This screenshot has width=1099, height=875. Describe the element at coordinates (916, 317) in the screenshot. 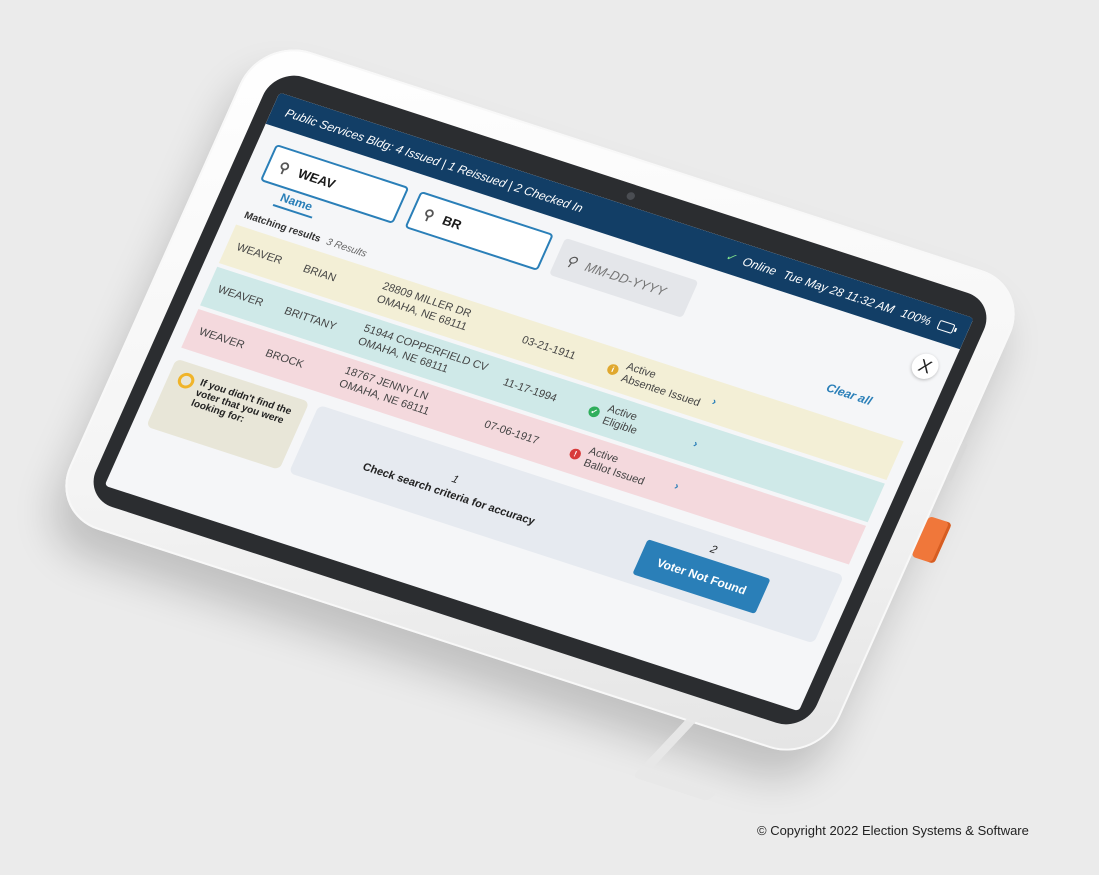

I see `battery-level: 100%` at that location.